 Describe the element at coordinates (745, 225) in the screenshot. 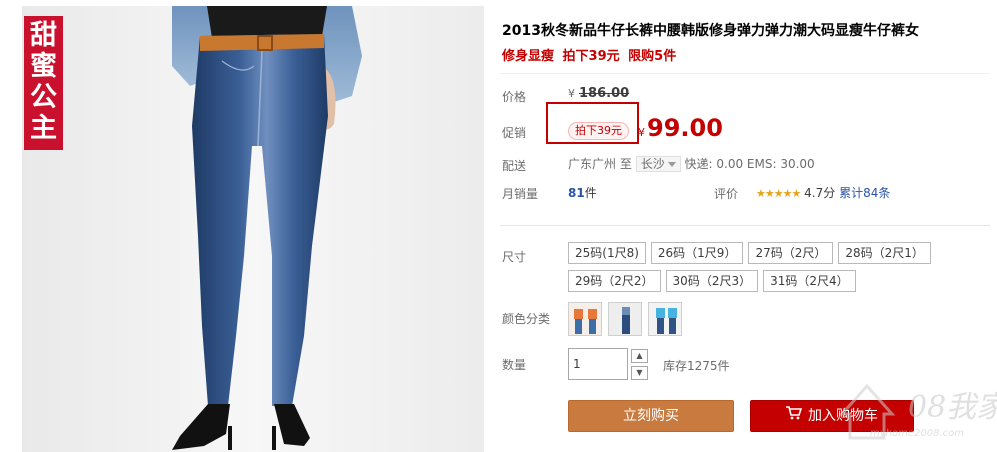

I see `divider` at that location.